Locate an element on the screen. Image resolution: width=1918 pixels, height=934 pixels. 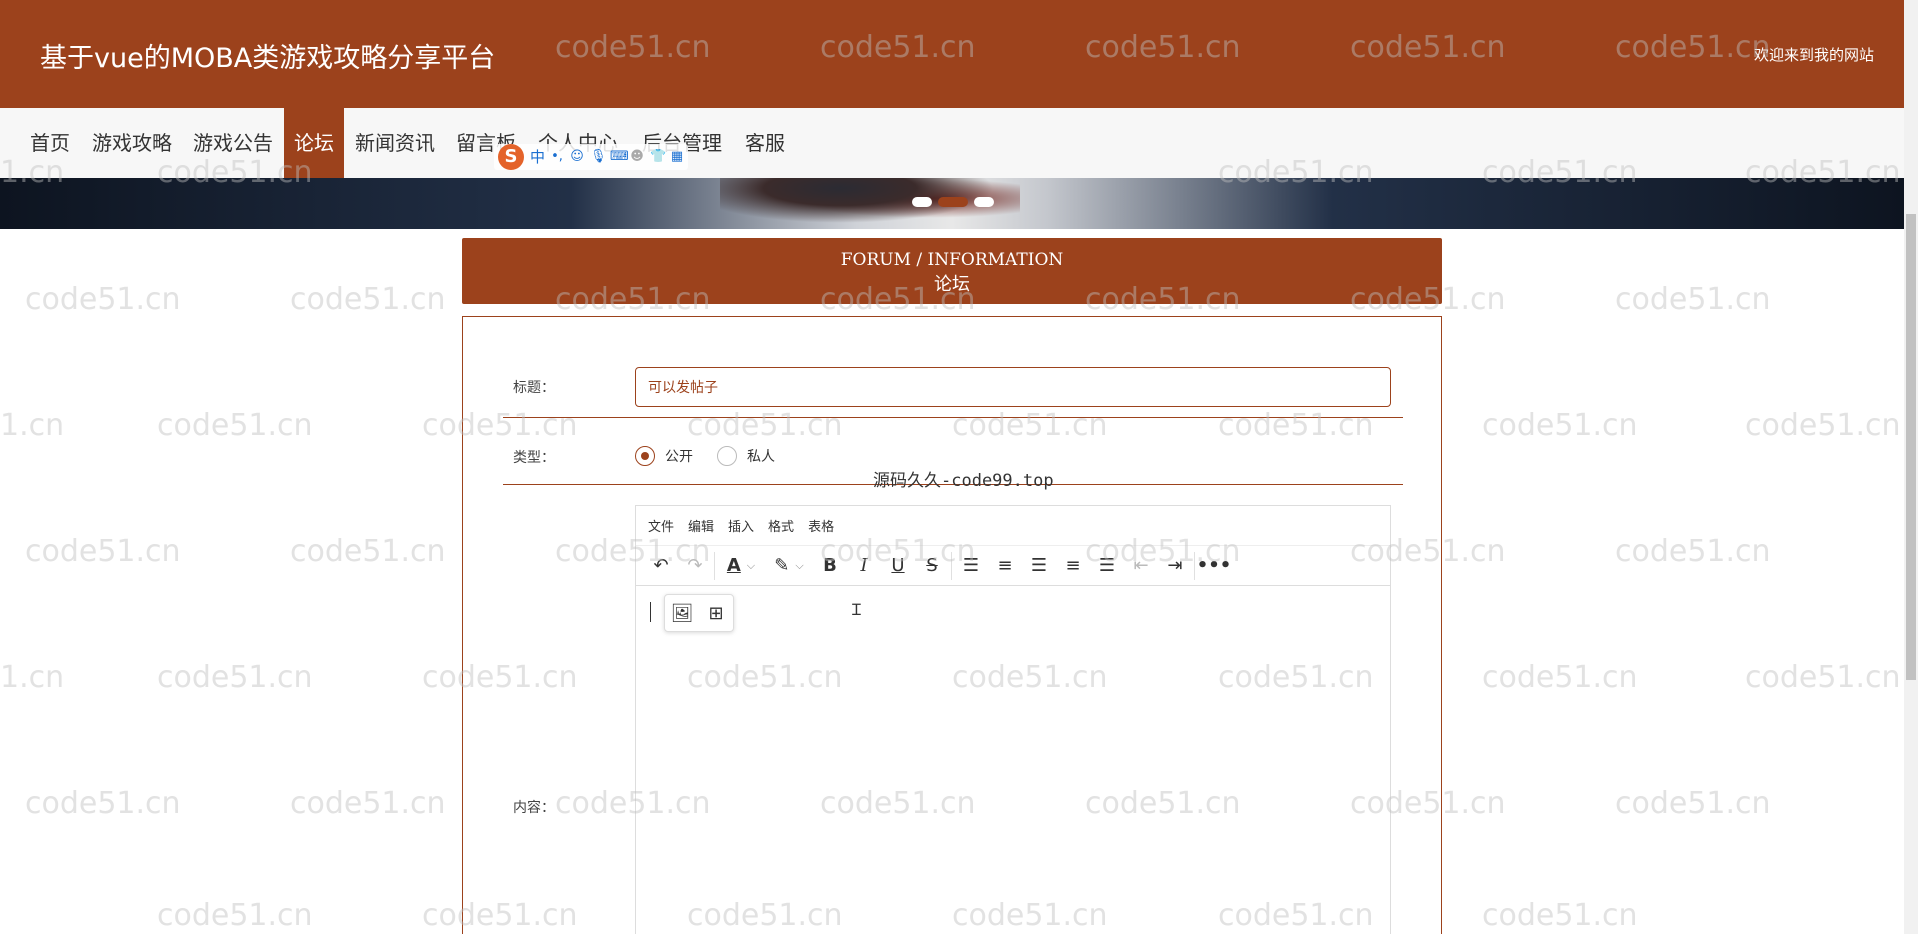
microphone-icon: 🎙 is located at coordinates (598, 157).